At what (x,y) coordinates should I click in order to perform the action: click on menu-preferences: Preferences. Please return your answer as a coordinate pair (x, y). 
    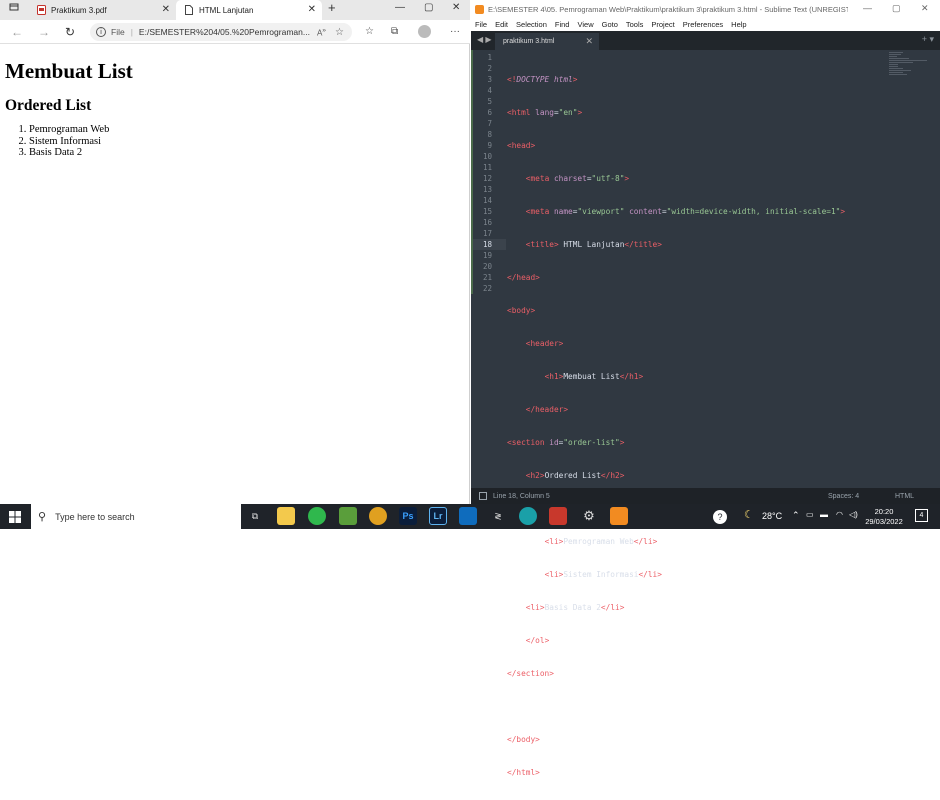
    Looking at the image, I should click on (703, 24).